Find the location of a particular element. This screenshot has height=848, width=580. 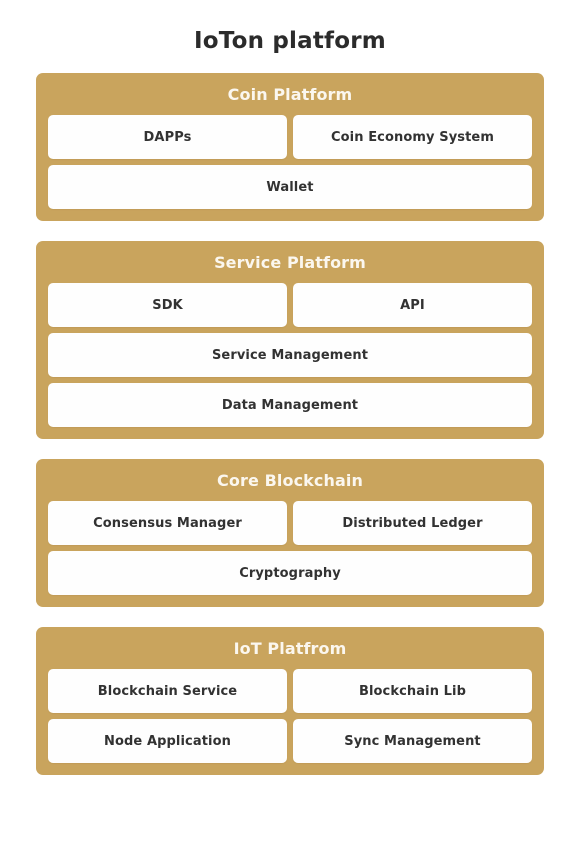

component-row: Data Management is located at coordinates (290, 405).